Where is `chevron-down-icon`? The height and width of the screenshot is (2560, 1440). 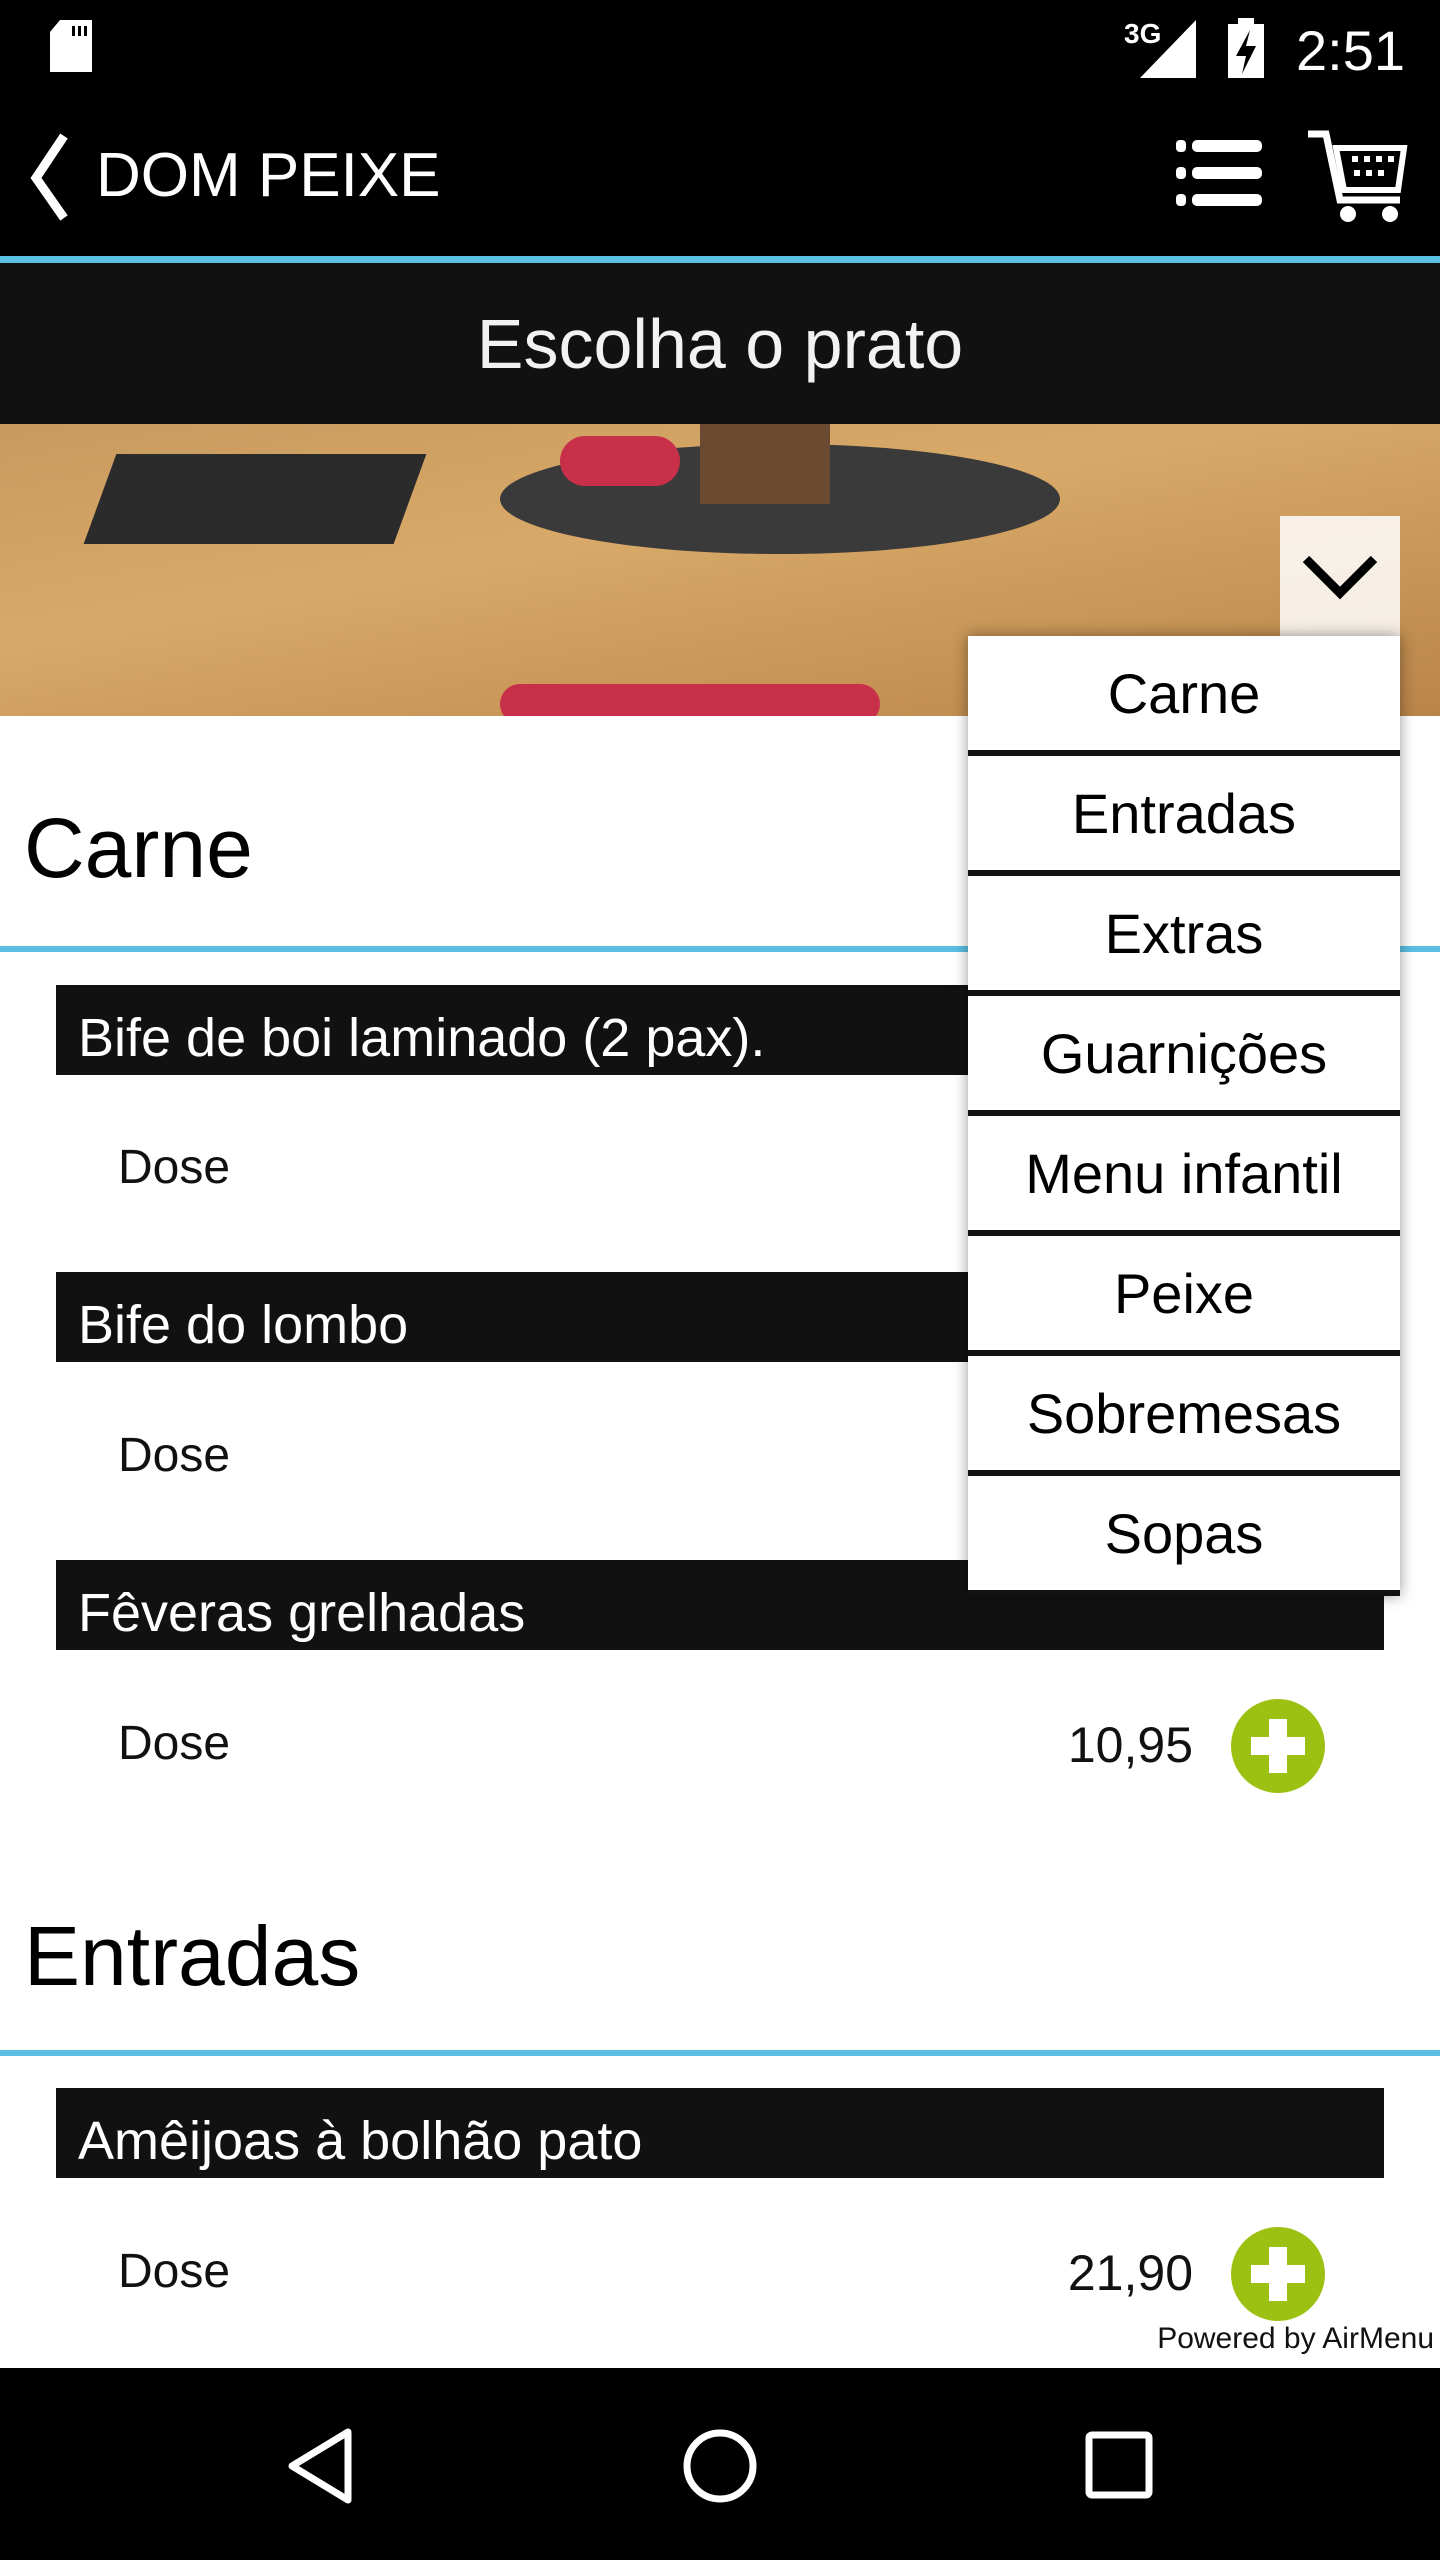
chevron-down-icon is located at coordinates (1340, 577).